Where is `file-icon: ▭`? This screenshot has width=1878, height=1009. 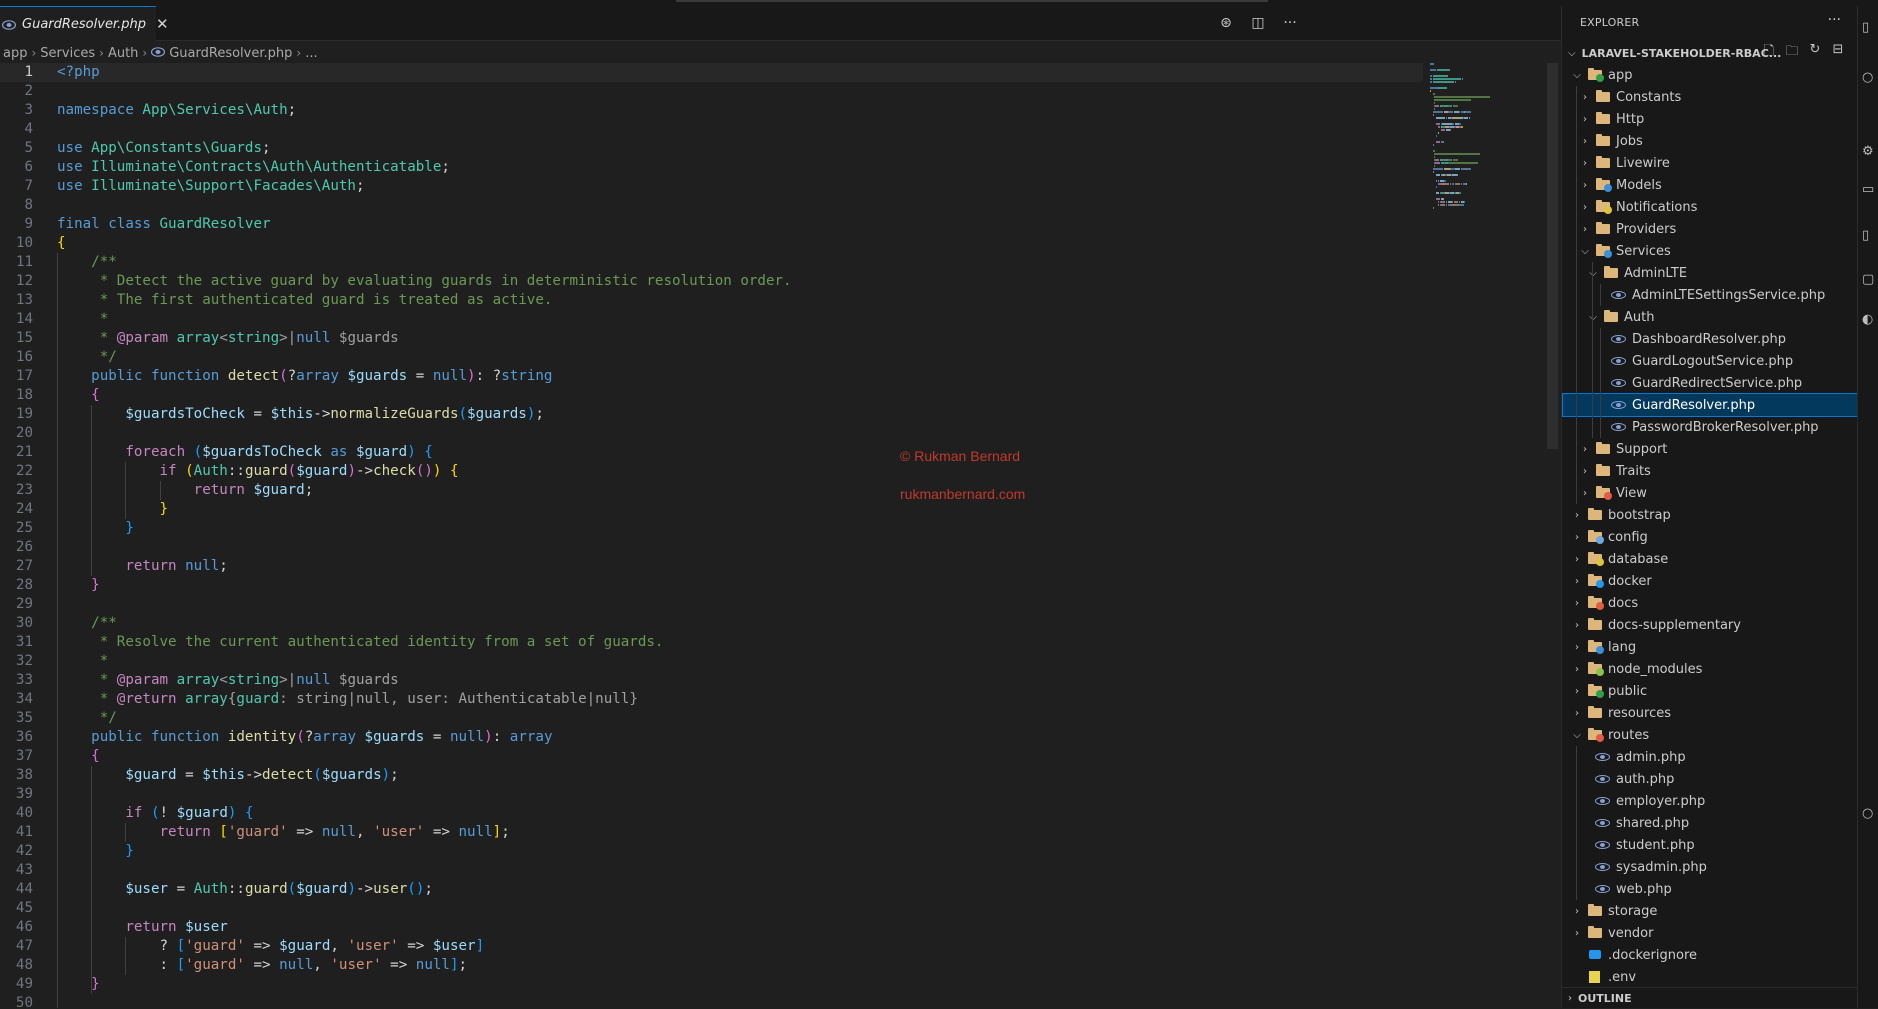
file-icon: ▭ is located at coordinates (1869, 189).